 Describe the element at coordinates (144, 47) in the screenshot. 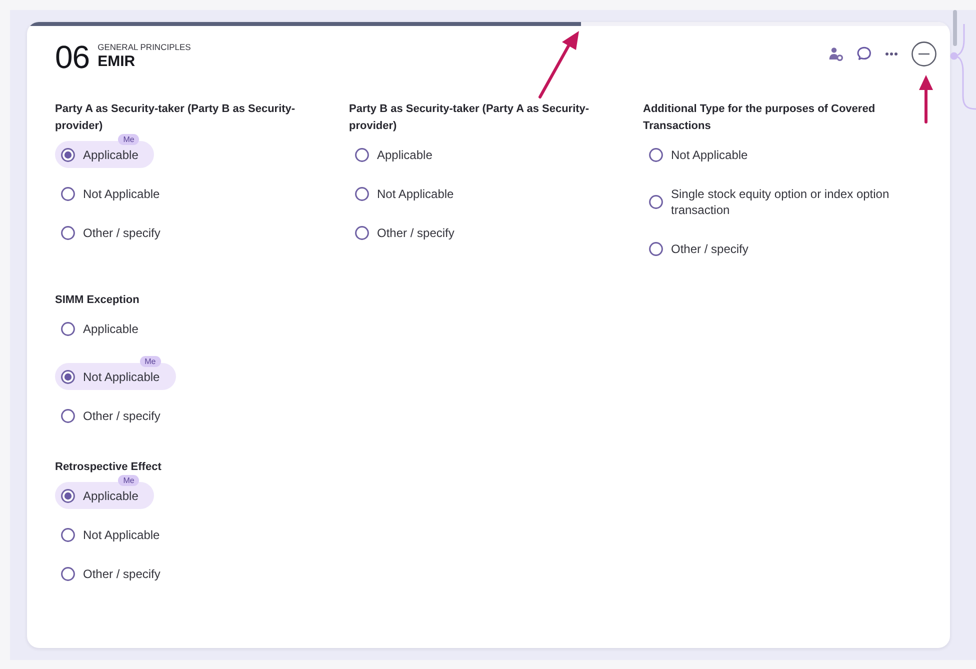

I see `section-category: GENERAL PRINCIPLES` at that location.